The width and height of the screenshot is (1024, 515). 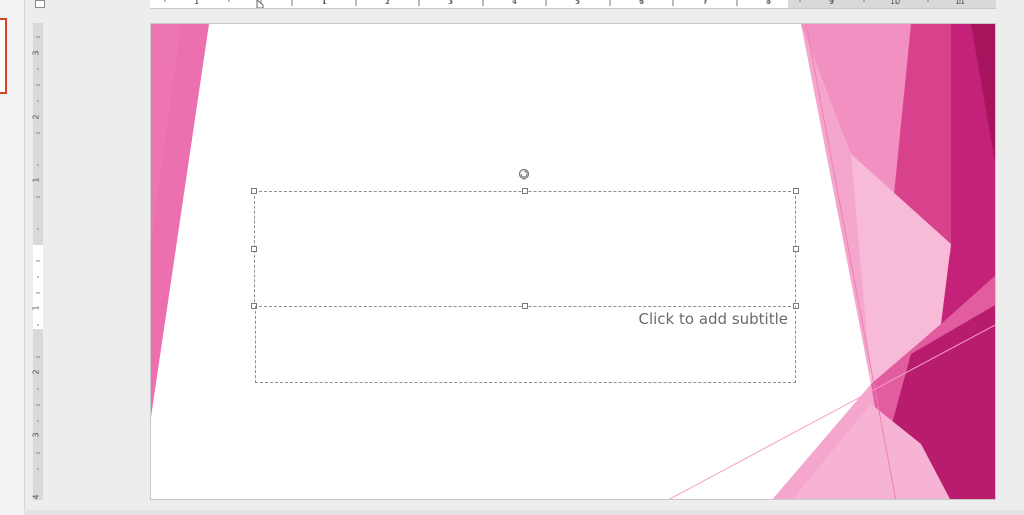 What do you see at coordinates (3, 56) in the screenshot?
I see `selected-slide-thumbnail` at bounding box center [3, 56].